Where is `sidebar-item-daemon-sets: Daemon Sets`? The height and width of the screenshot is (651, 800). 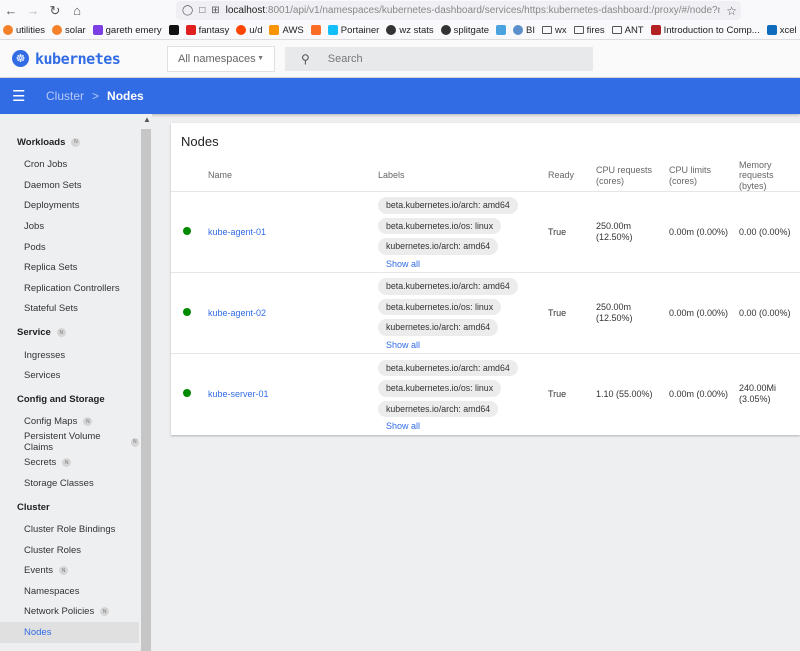
sidebar-item-daemon-sets: Daemon Sets is located at coordinates (69, 185).